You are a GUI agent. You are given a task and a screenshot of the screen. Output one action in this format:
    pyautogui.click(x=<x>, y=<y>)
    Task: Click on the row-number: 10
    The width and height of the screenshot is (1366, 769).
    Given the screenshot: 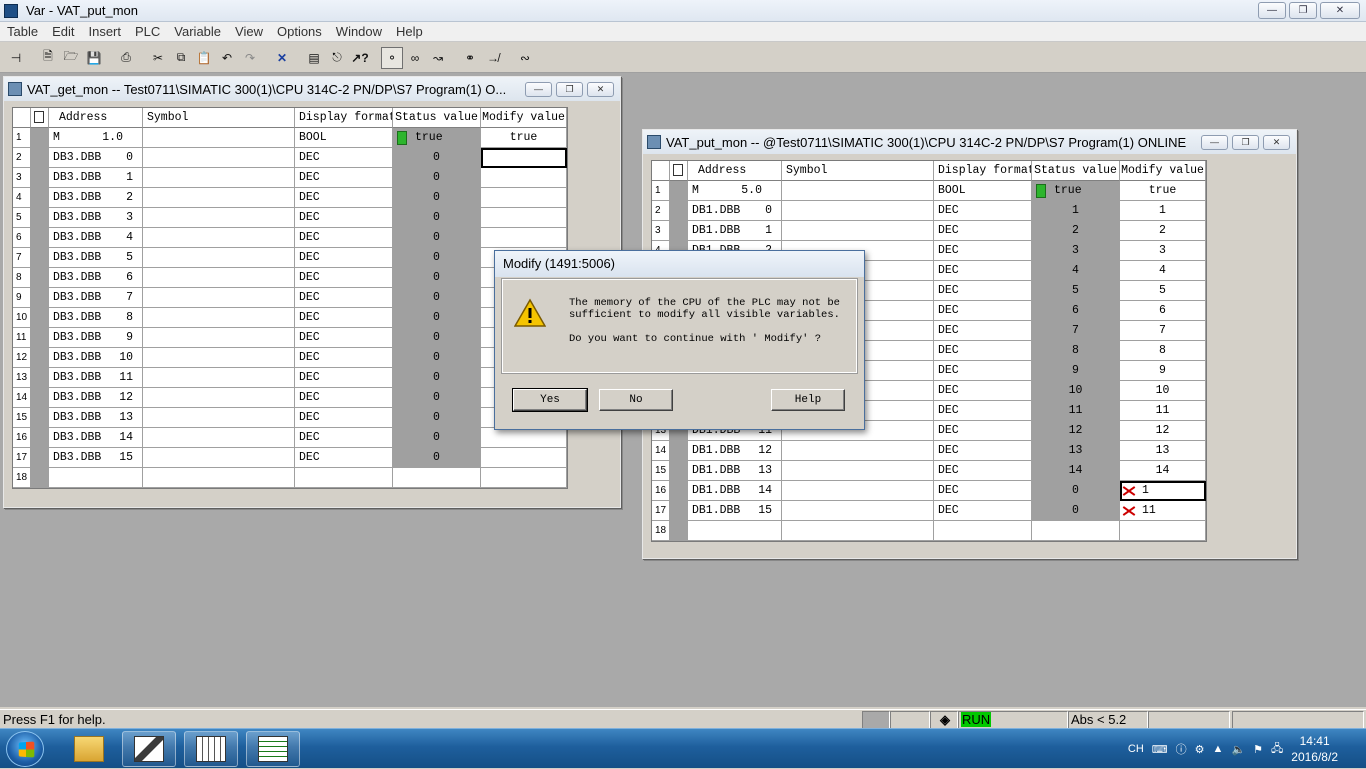 What is the action you would take?
    pyautogui.click(x=22, y=318)
    